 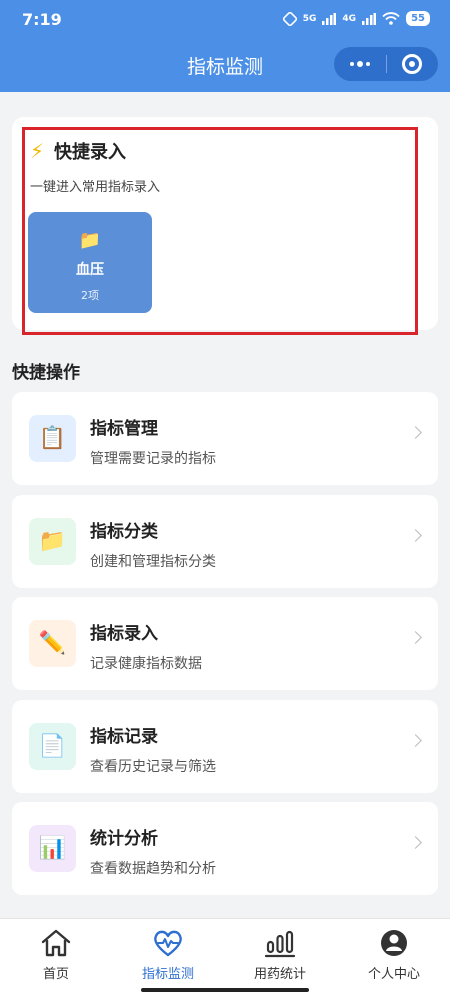 What do you see at coordinates (391, 18) in the screenshot?
I see `wifi-icon` at bounding box center [391, 18].